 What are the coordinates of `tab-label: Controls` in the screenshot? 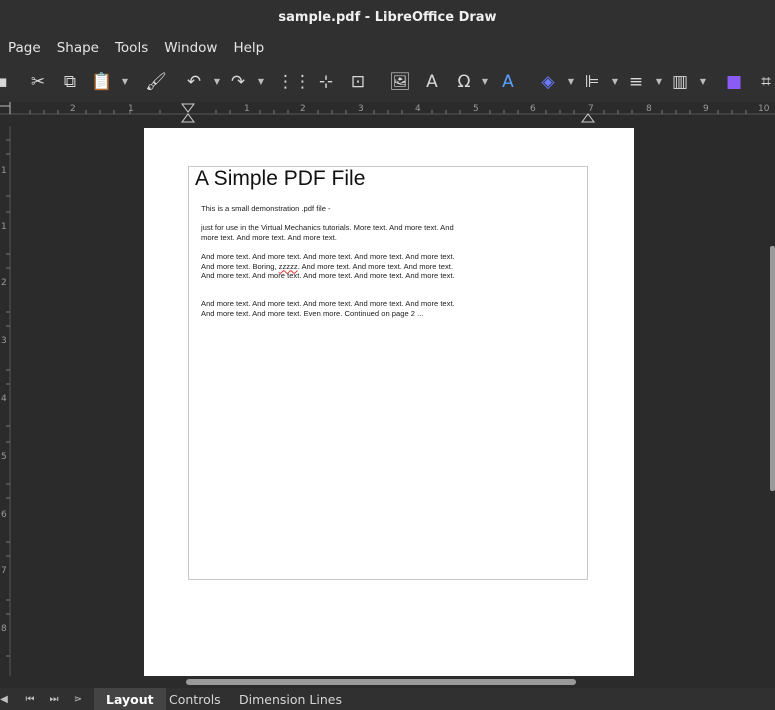 It's located at (195, 699).